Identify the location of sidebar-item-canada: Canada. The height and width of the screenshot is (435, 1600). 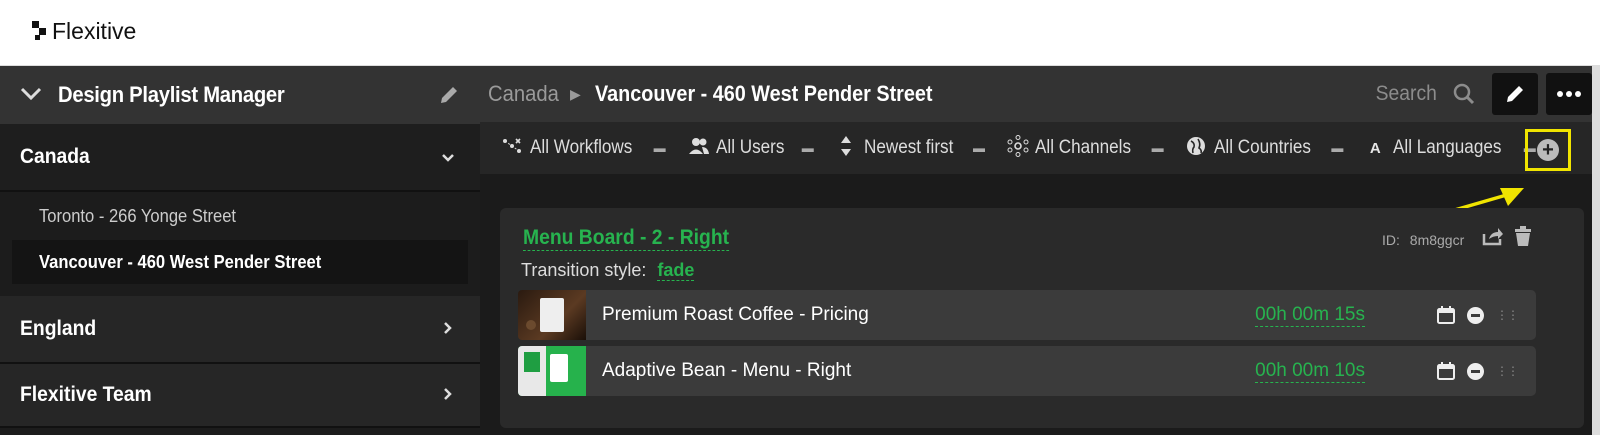
(240, 158).